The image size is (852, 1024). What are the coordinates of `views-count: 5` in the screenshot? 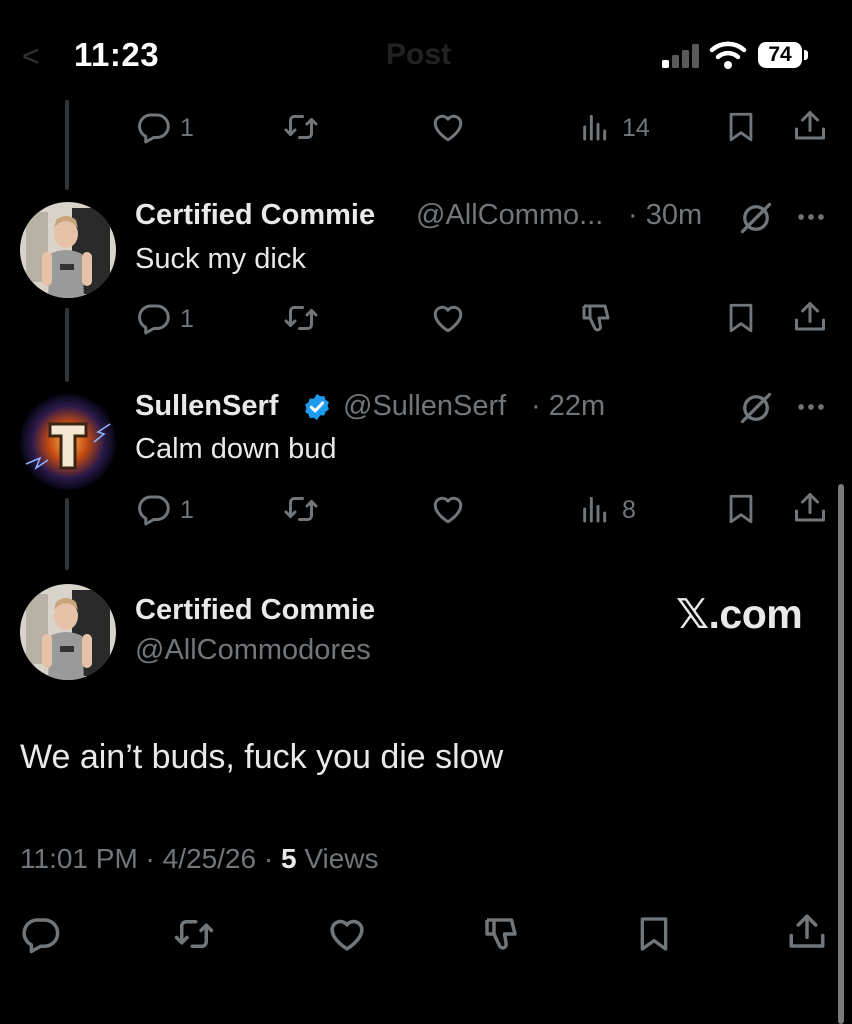 It's located at (289, 858).